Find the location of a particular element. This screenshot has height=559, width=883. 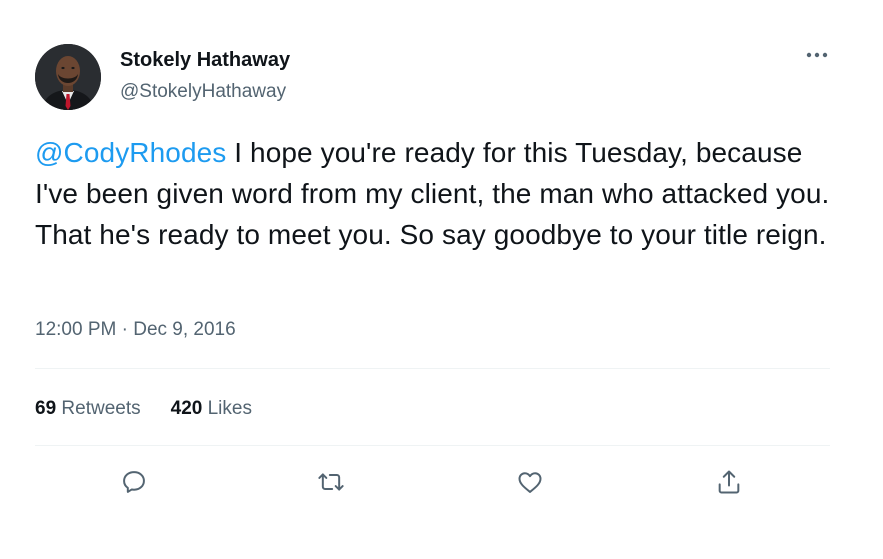

share-button is located at coordinates (729, 482).